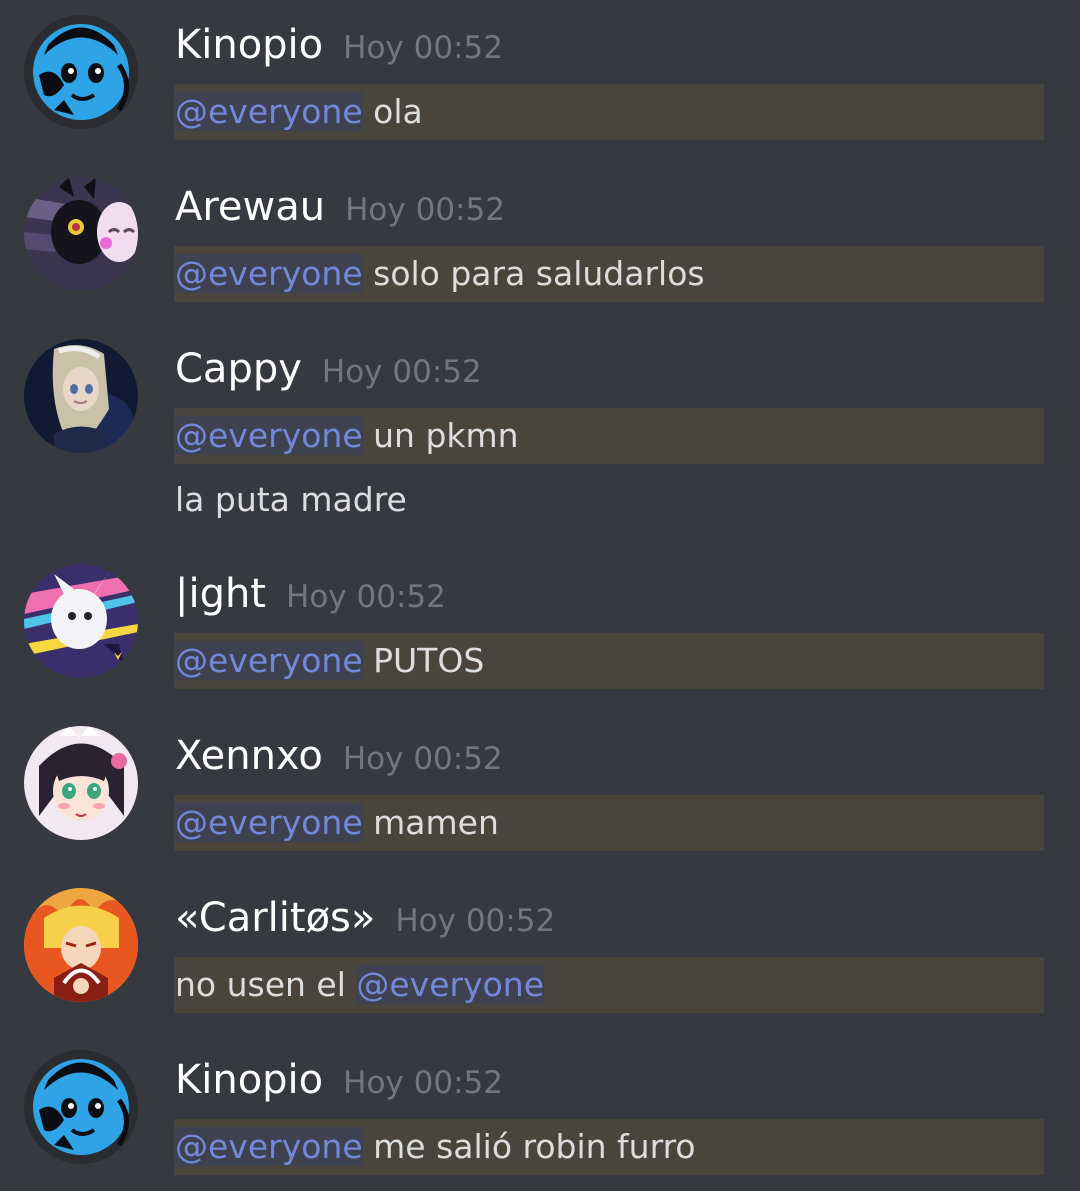 The height and width of the screenshot is (1191, 1080). Describe the element at coordinates (392, 111) in the screenshot. I see `message-text: ola` at that location.